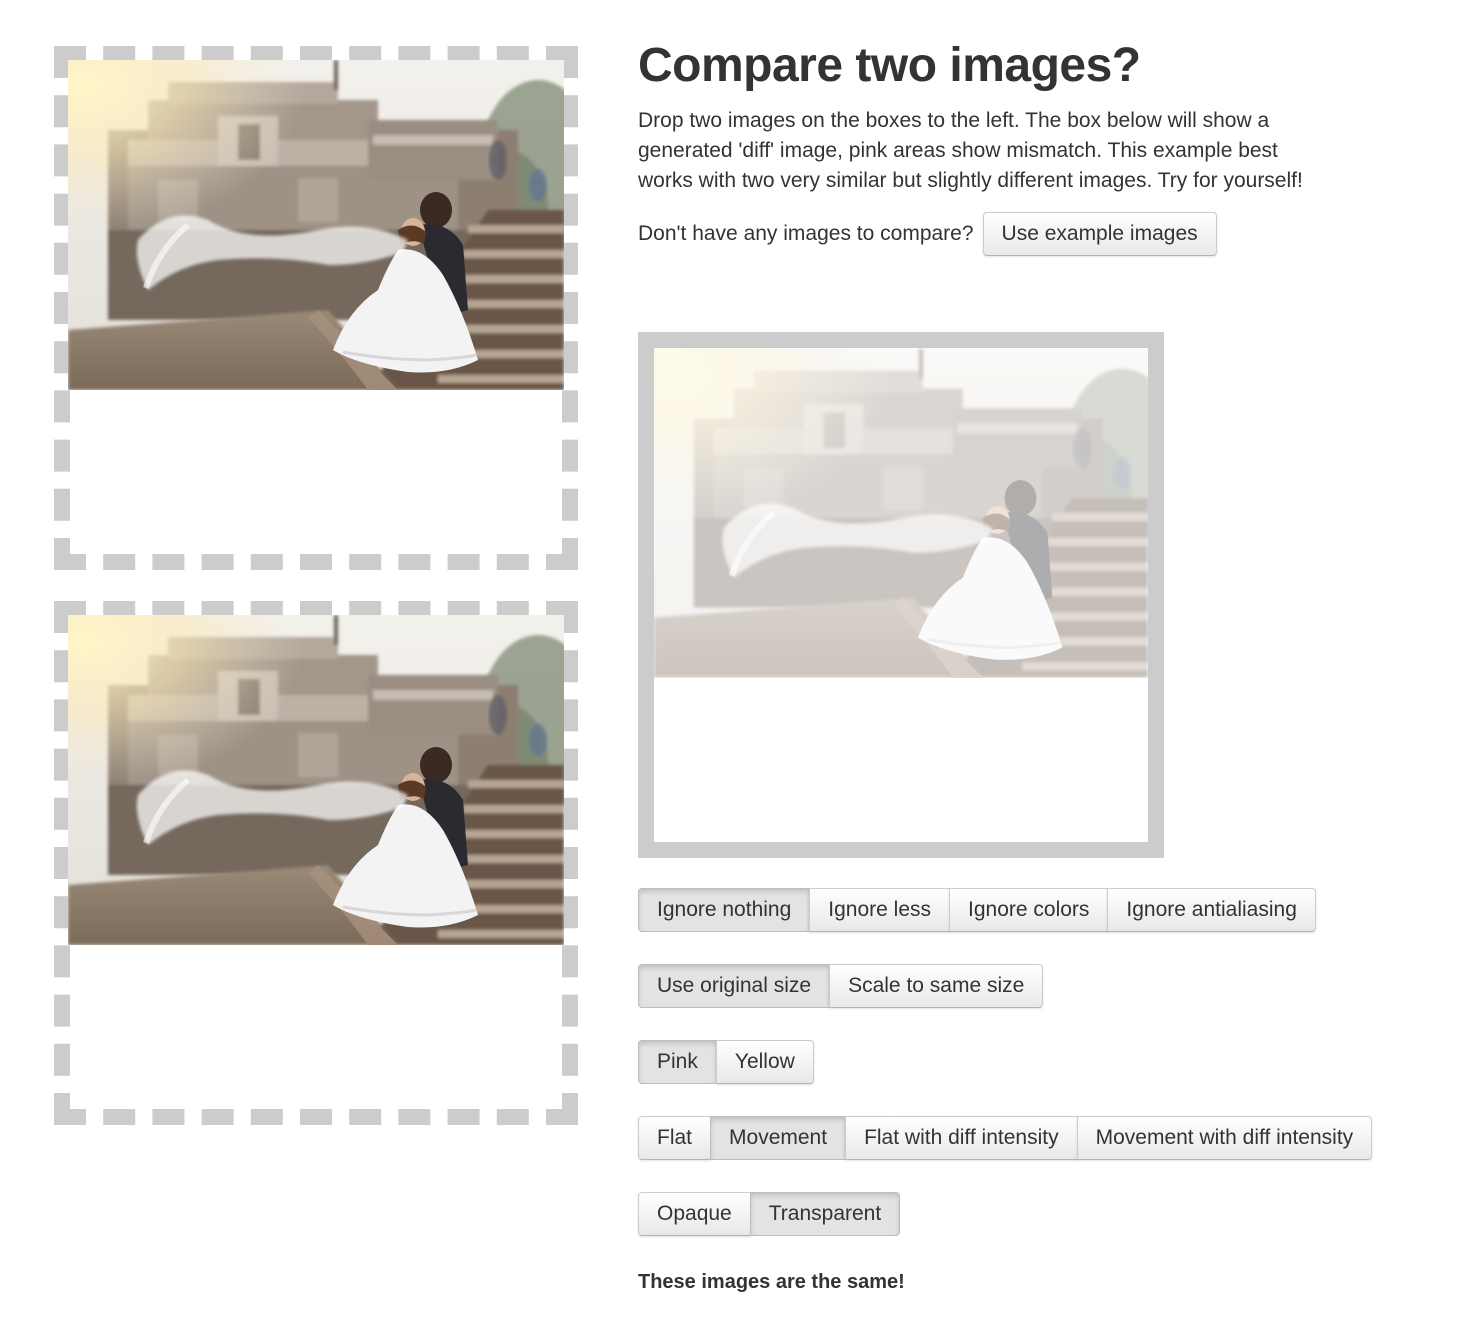  What do you see at coordinates (880, 910) in the screenshot?
I see `ignore-option-ignore-less: Ignore less` at bounding box center [880, 910].